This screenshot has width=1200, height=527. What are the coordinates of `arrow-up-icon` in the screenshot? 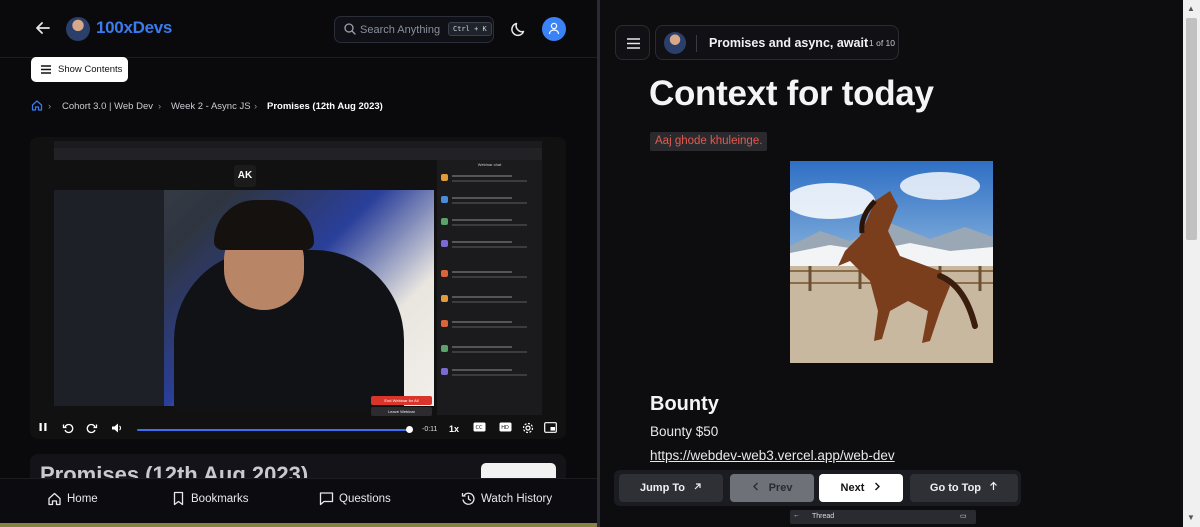 It's located at (994, 485).